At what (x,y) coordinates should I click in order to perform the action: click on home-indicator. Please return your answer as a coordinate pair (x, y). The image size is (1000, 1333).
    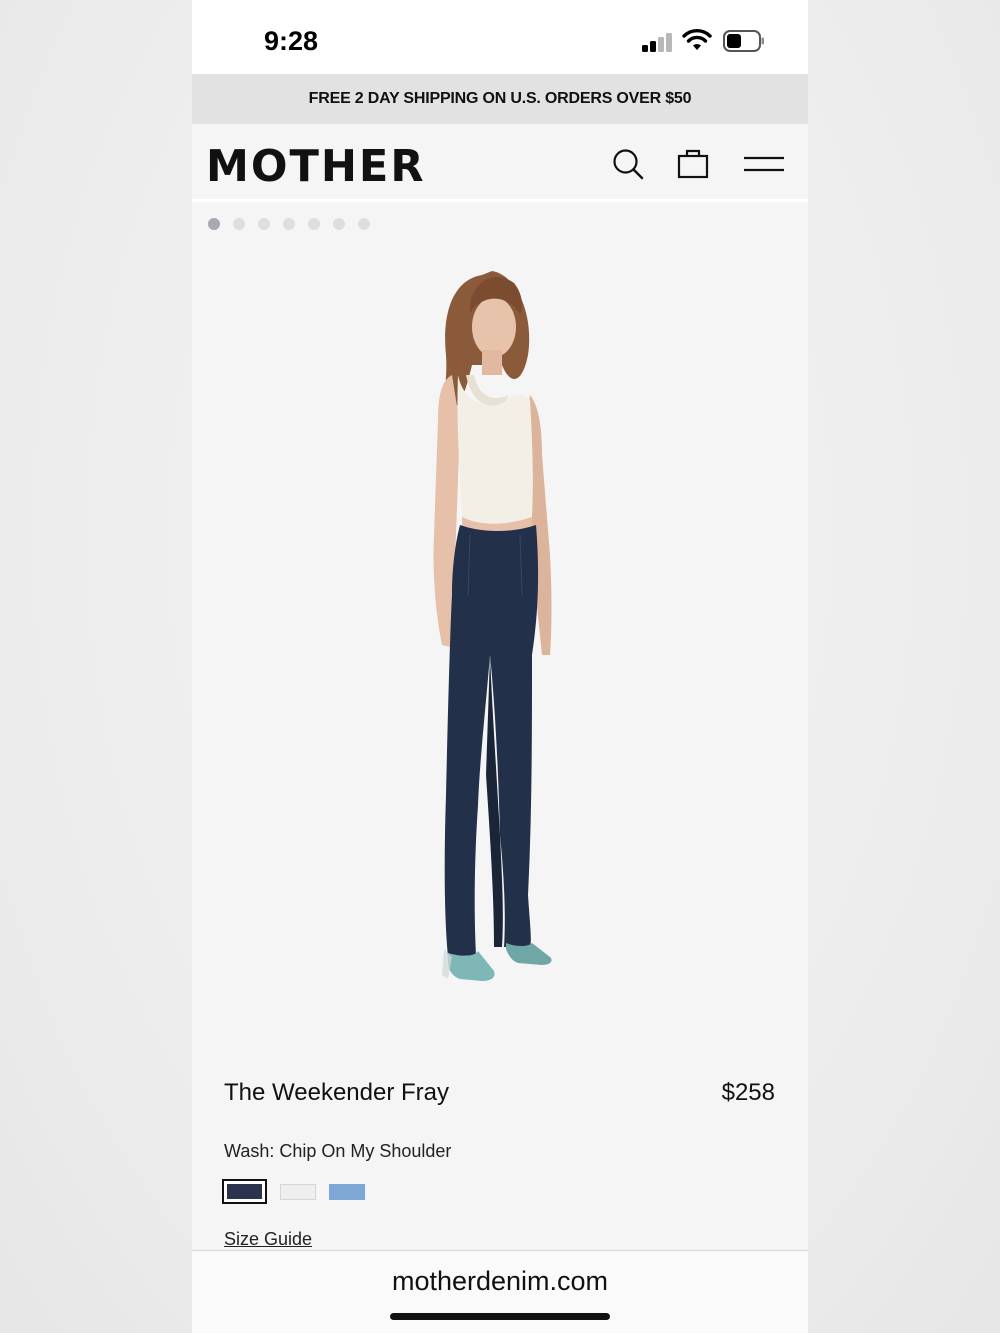
    Looking at the image, I should click on (500, 1316).